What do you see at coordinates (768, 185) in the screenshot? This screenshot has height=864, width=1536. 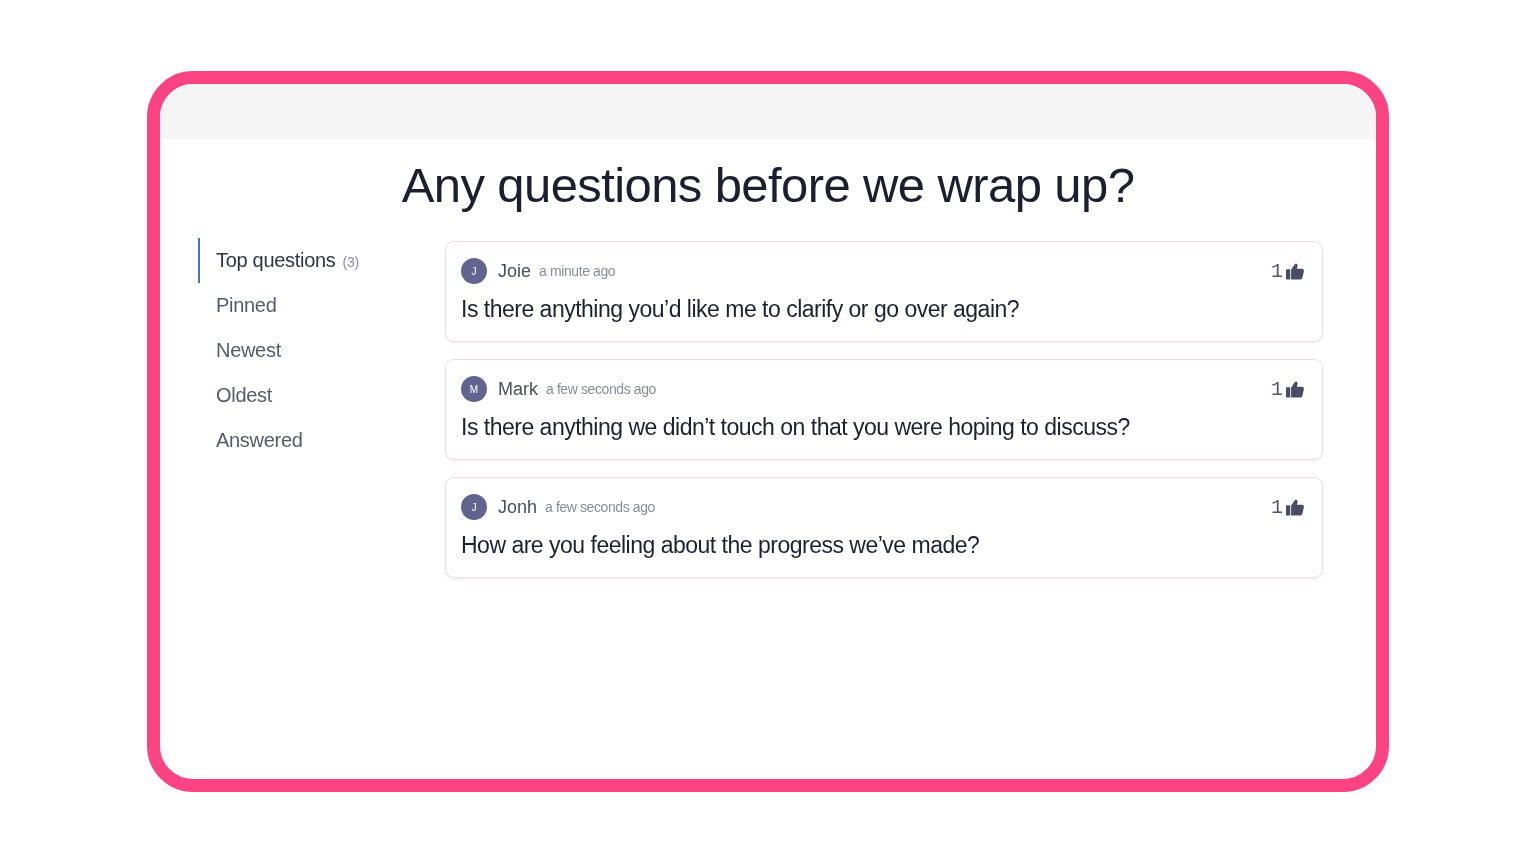 I see `slide-title: Any questions before we wrap up?` at bounding box center [768, 185].